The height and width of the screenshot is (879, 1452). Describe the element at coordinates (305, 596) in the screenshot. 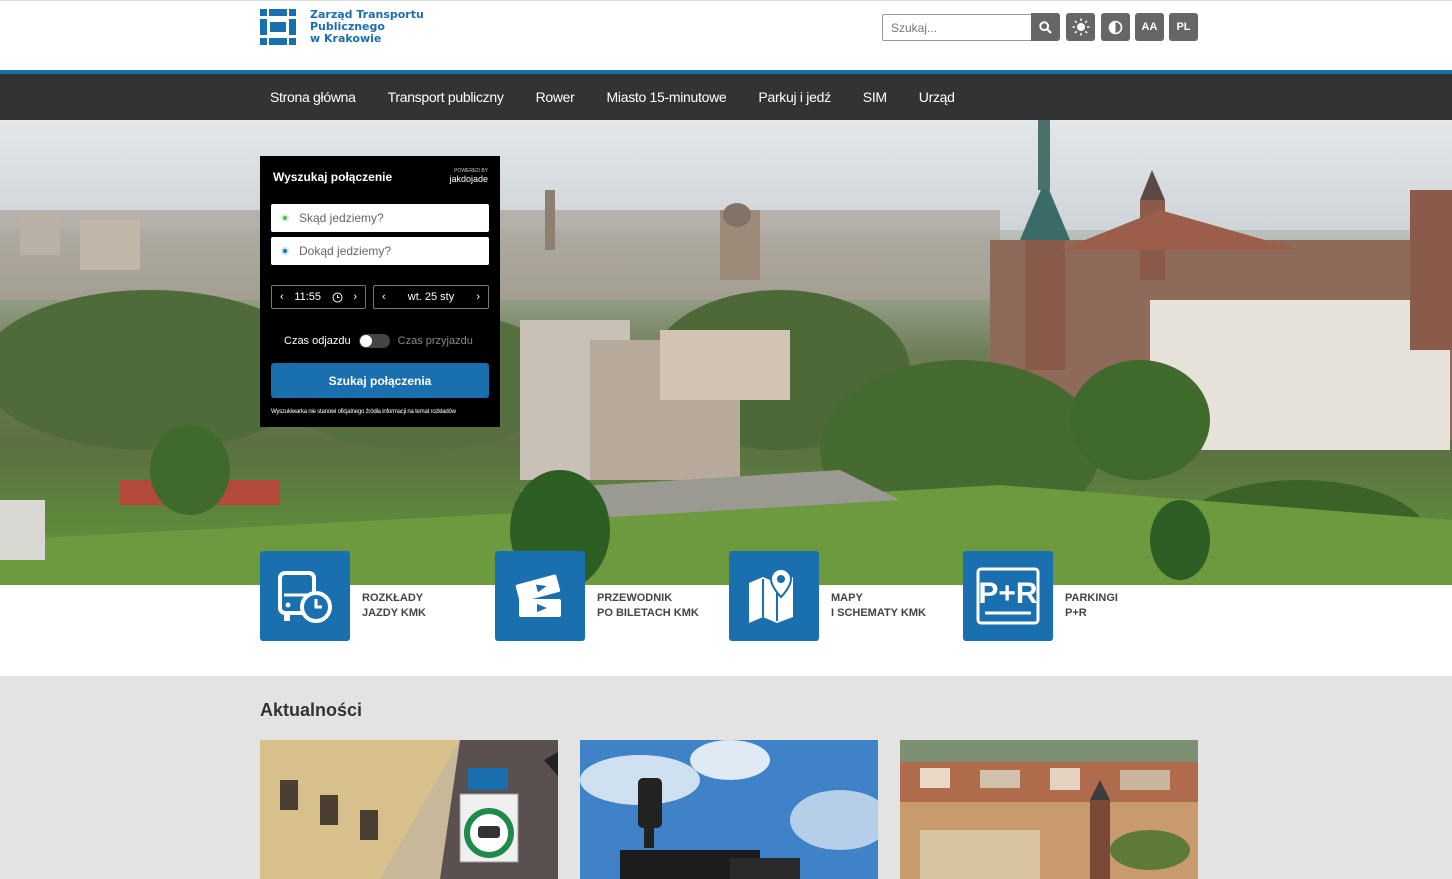

I see `bus-clock-icon` at that location.